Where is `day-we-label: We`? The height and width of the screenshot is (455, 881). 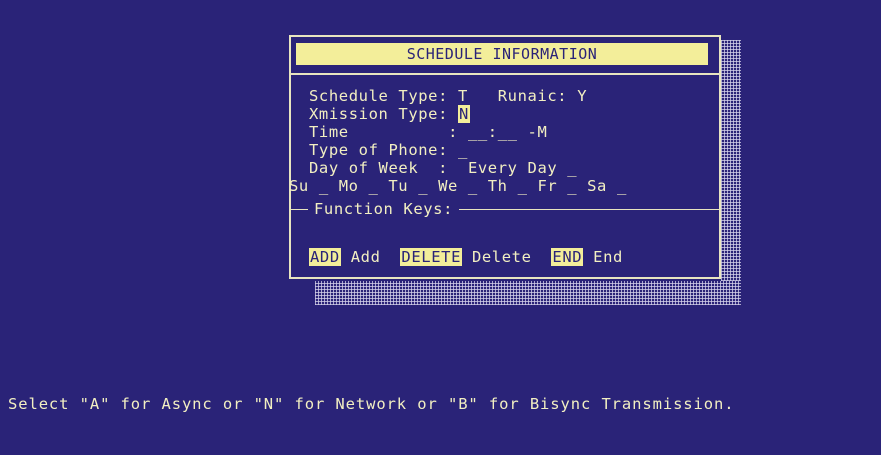 day-we-label: We is located at coordinates (448, 186).